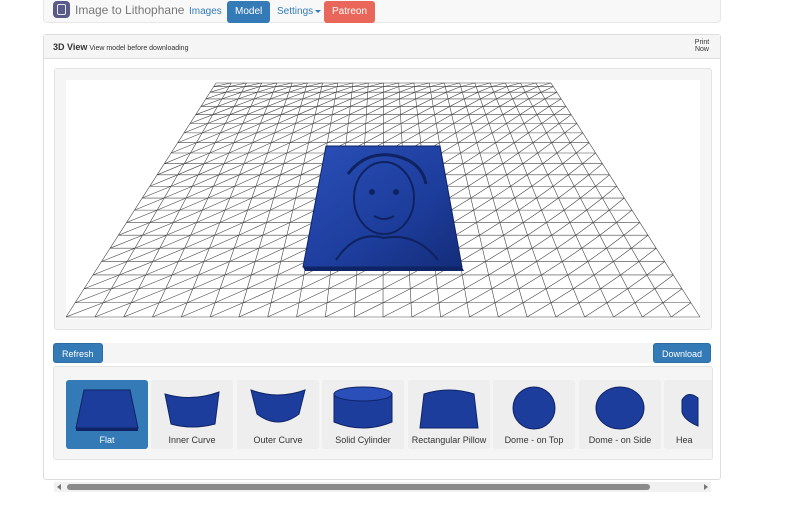 The width and height of the screenshot is (800, 517). What do you see at coordinates (620, 408) in the screenshot?
I see `dome-side-icon` at bounding box center [620, 408].